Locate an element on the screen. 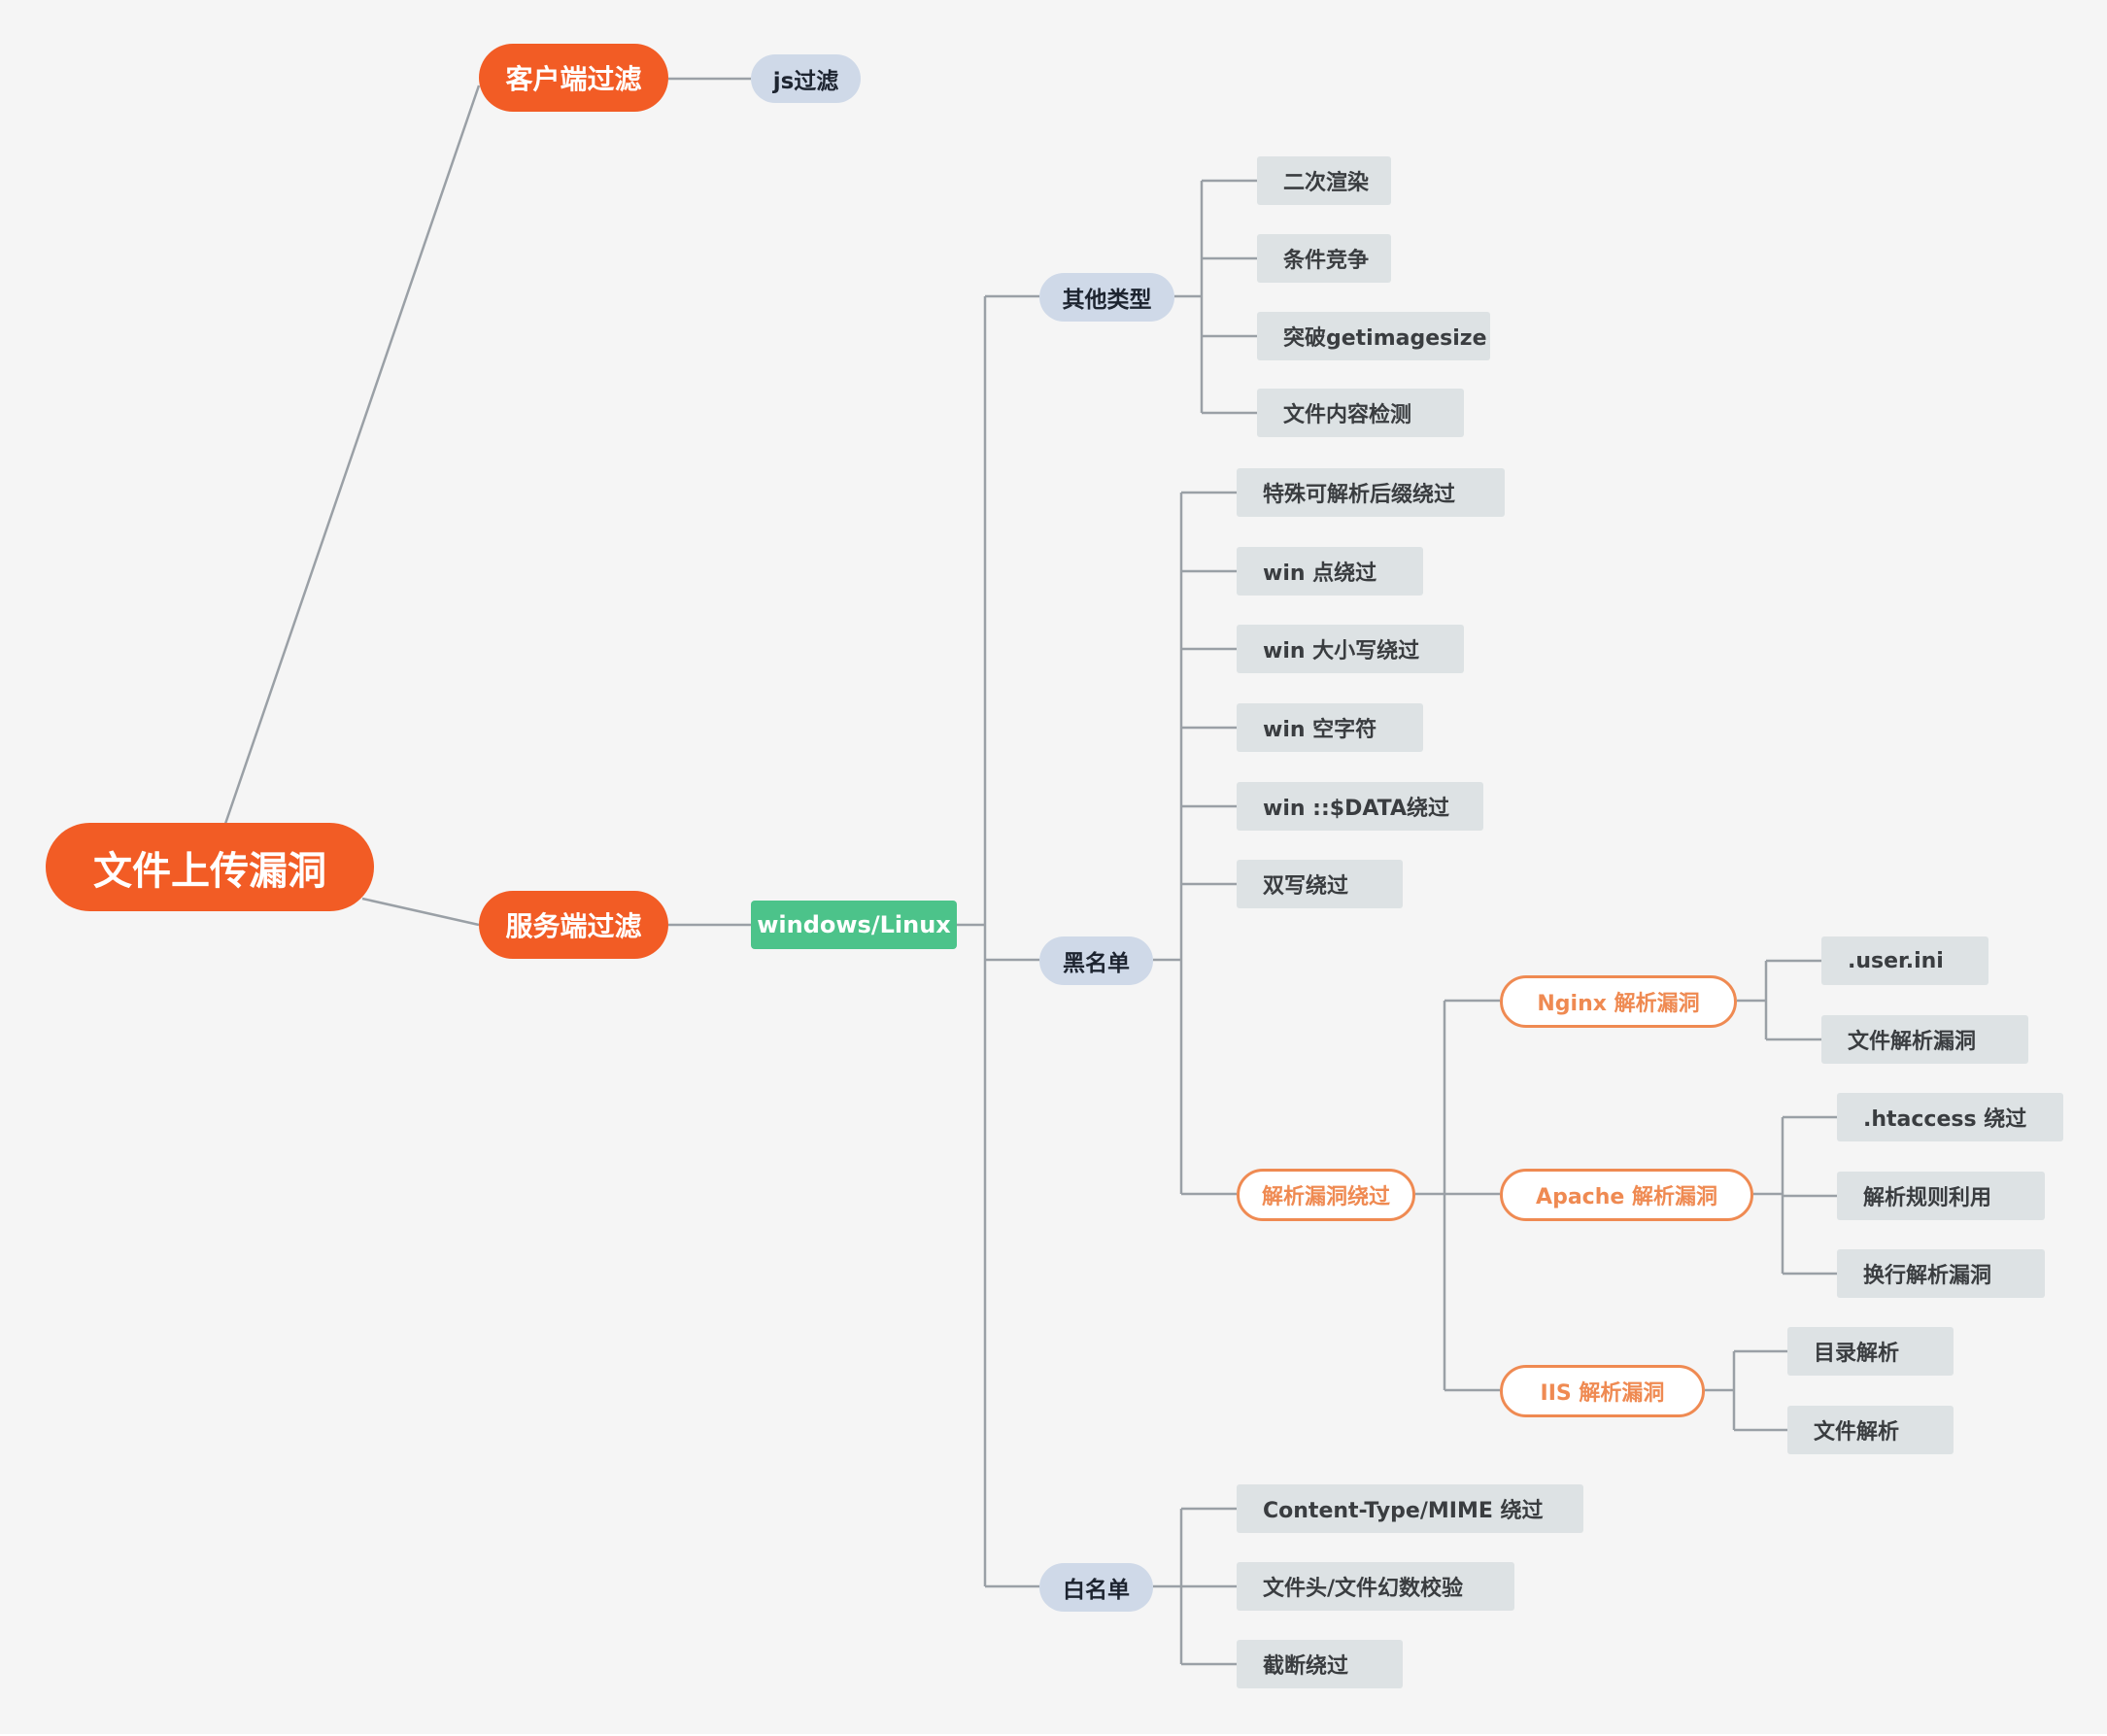  topic-other-types: 其他类型 is located at coordinates (1106, 297).